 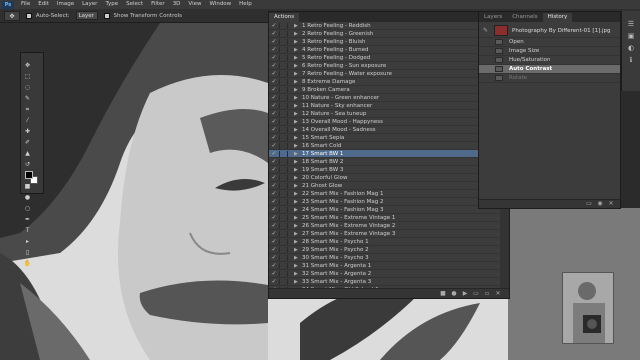 What do you see at coordinates (12, 15) in the screenshot?
I see `move-tool-preset-icon: ✥` at bounding box center [12, 15].